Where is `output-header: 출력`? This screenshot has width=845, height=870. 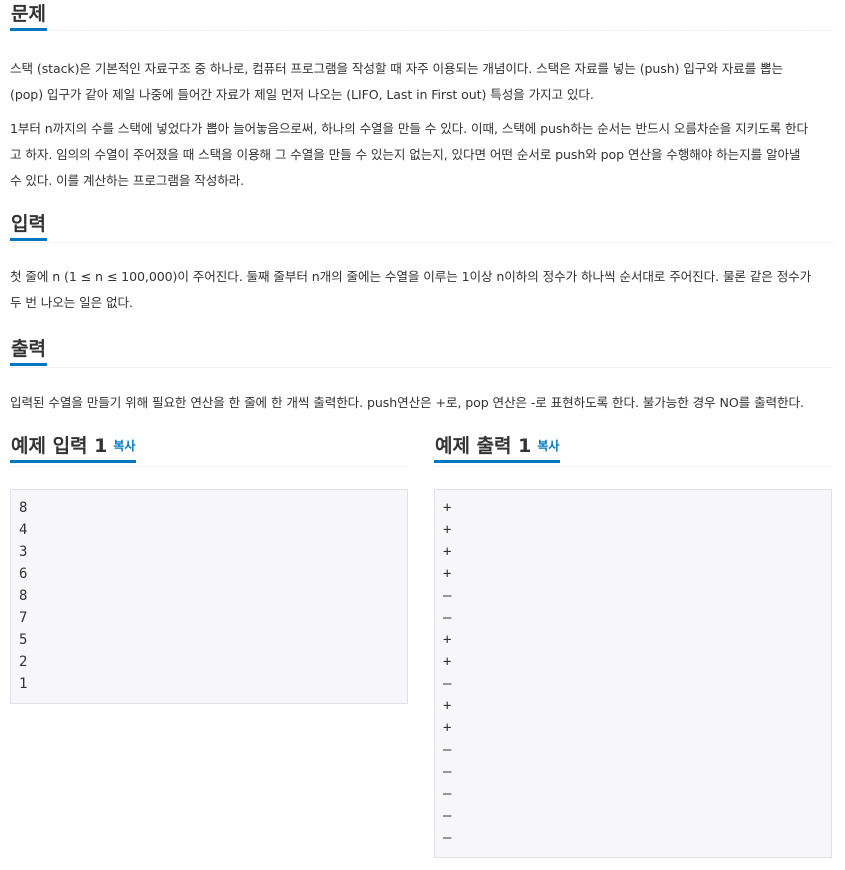
output-header: 출력 is located at coordinates (421, 351).